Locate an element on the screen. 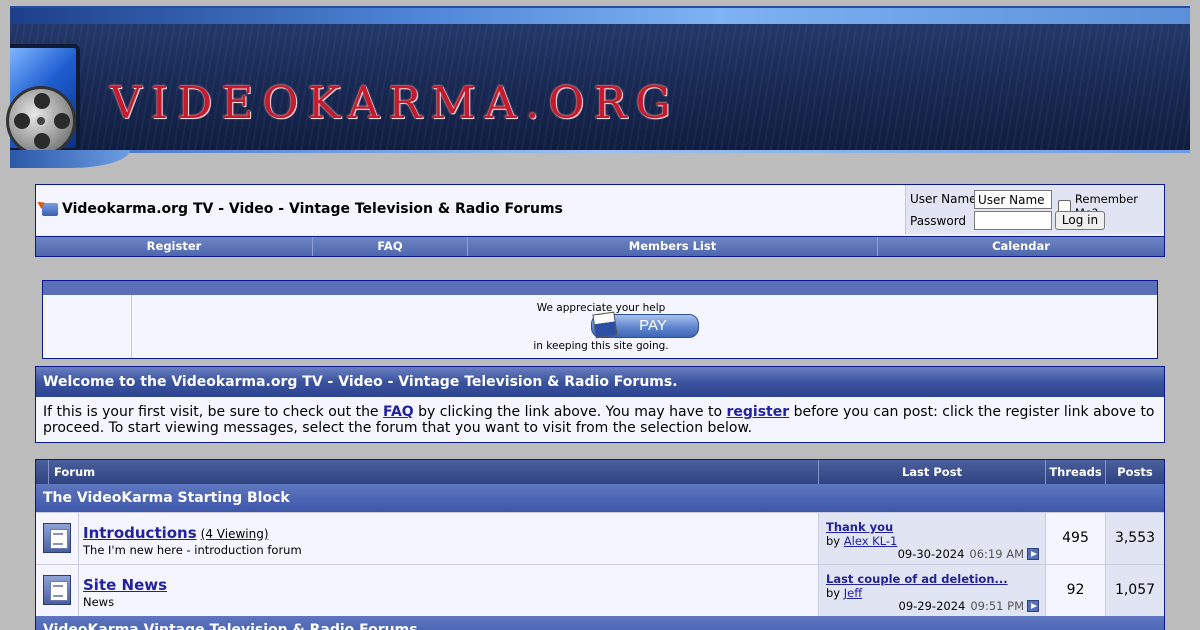 The image size is (1200, 630). last-post-time: 09:51 PM is located at coordinates (997, 606).